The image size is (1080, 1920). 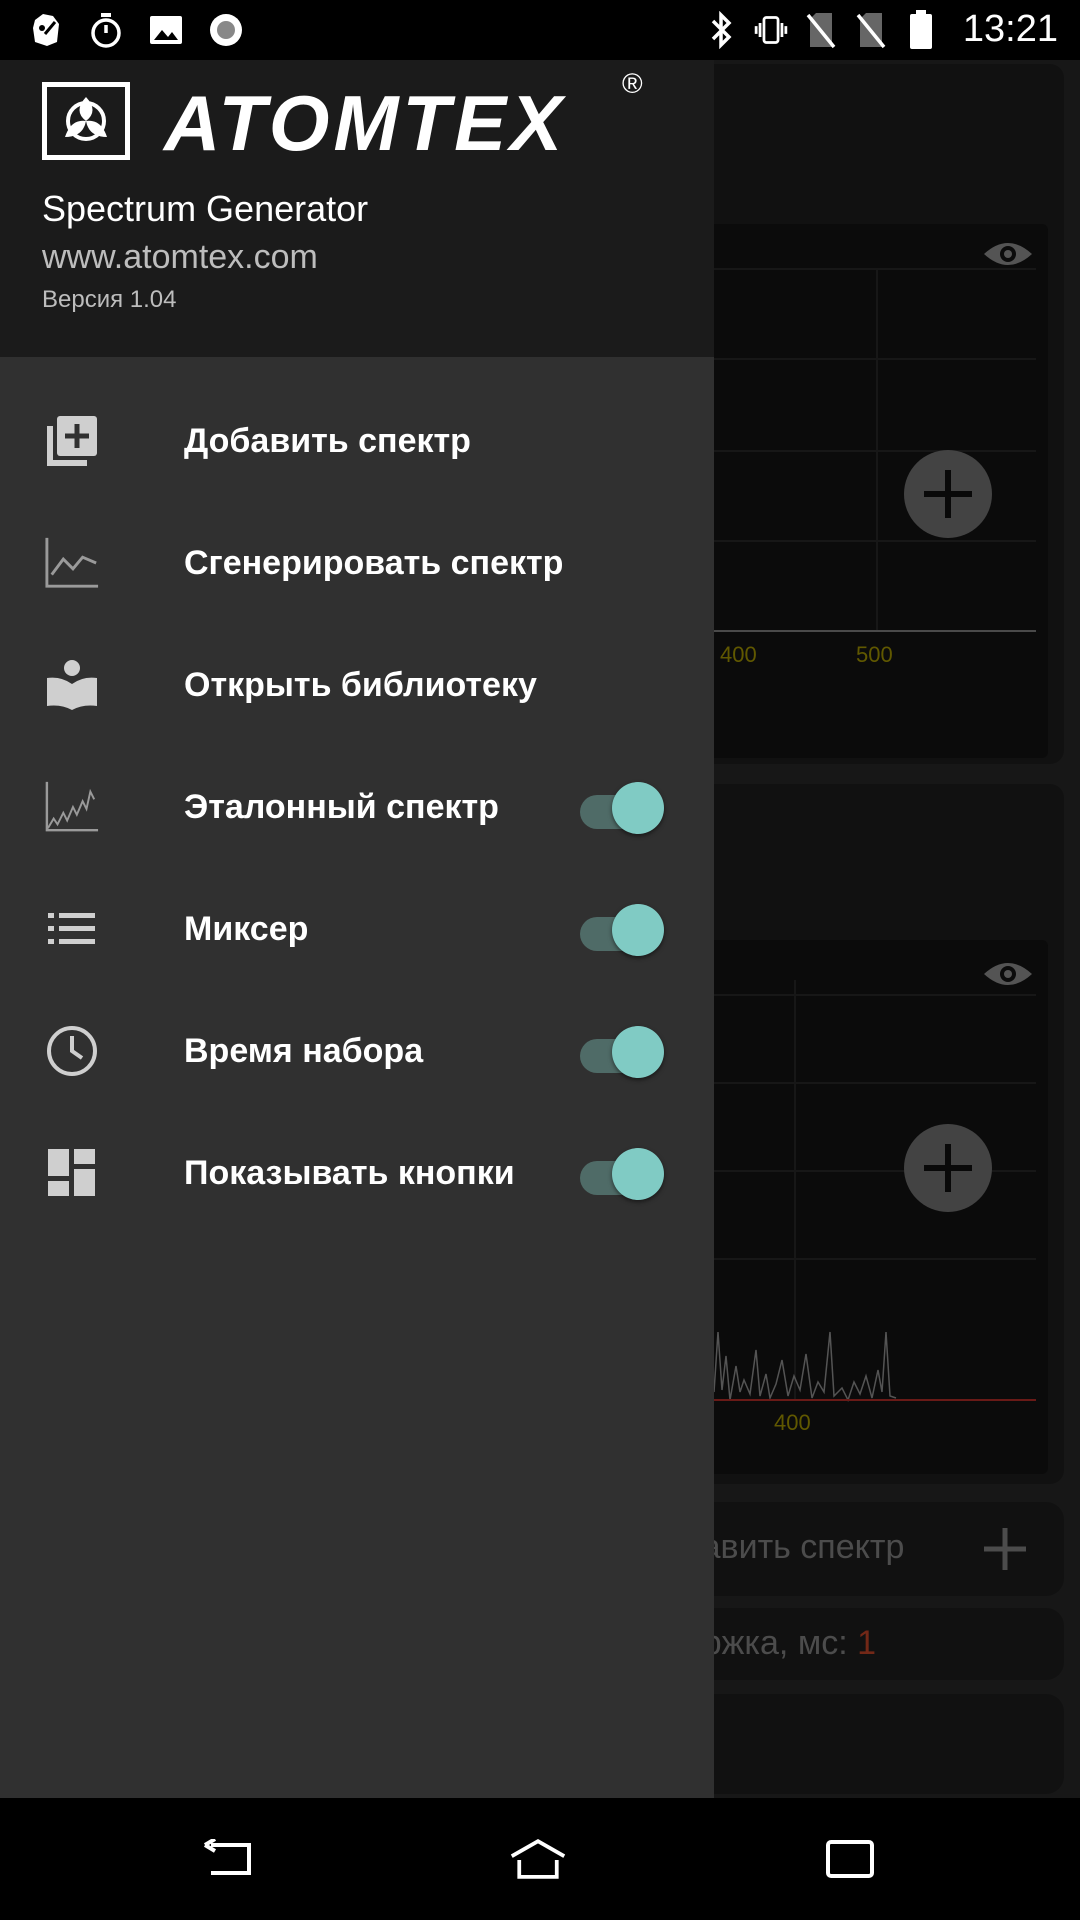 I want to click on list-icon, so click(x=72, y=929).